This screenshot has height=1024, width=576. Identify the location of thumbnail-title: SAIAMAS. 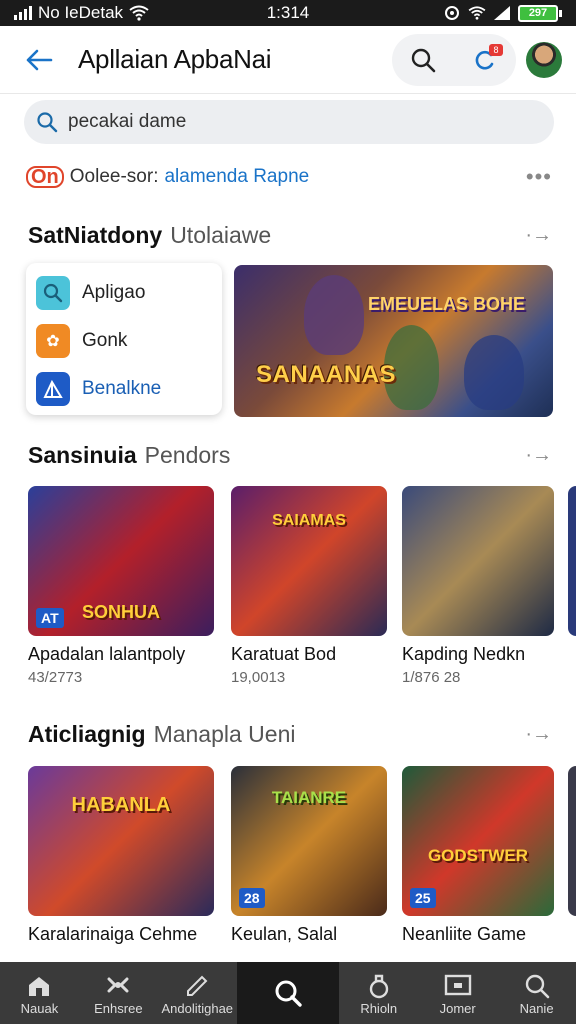
(309, 520).